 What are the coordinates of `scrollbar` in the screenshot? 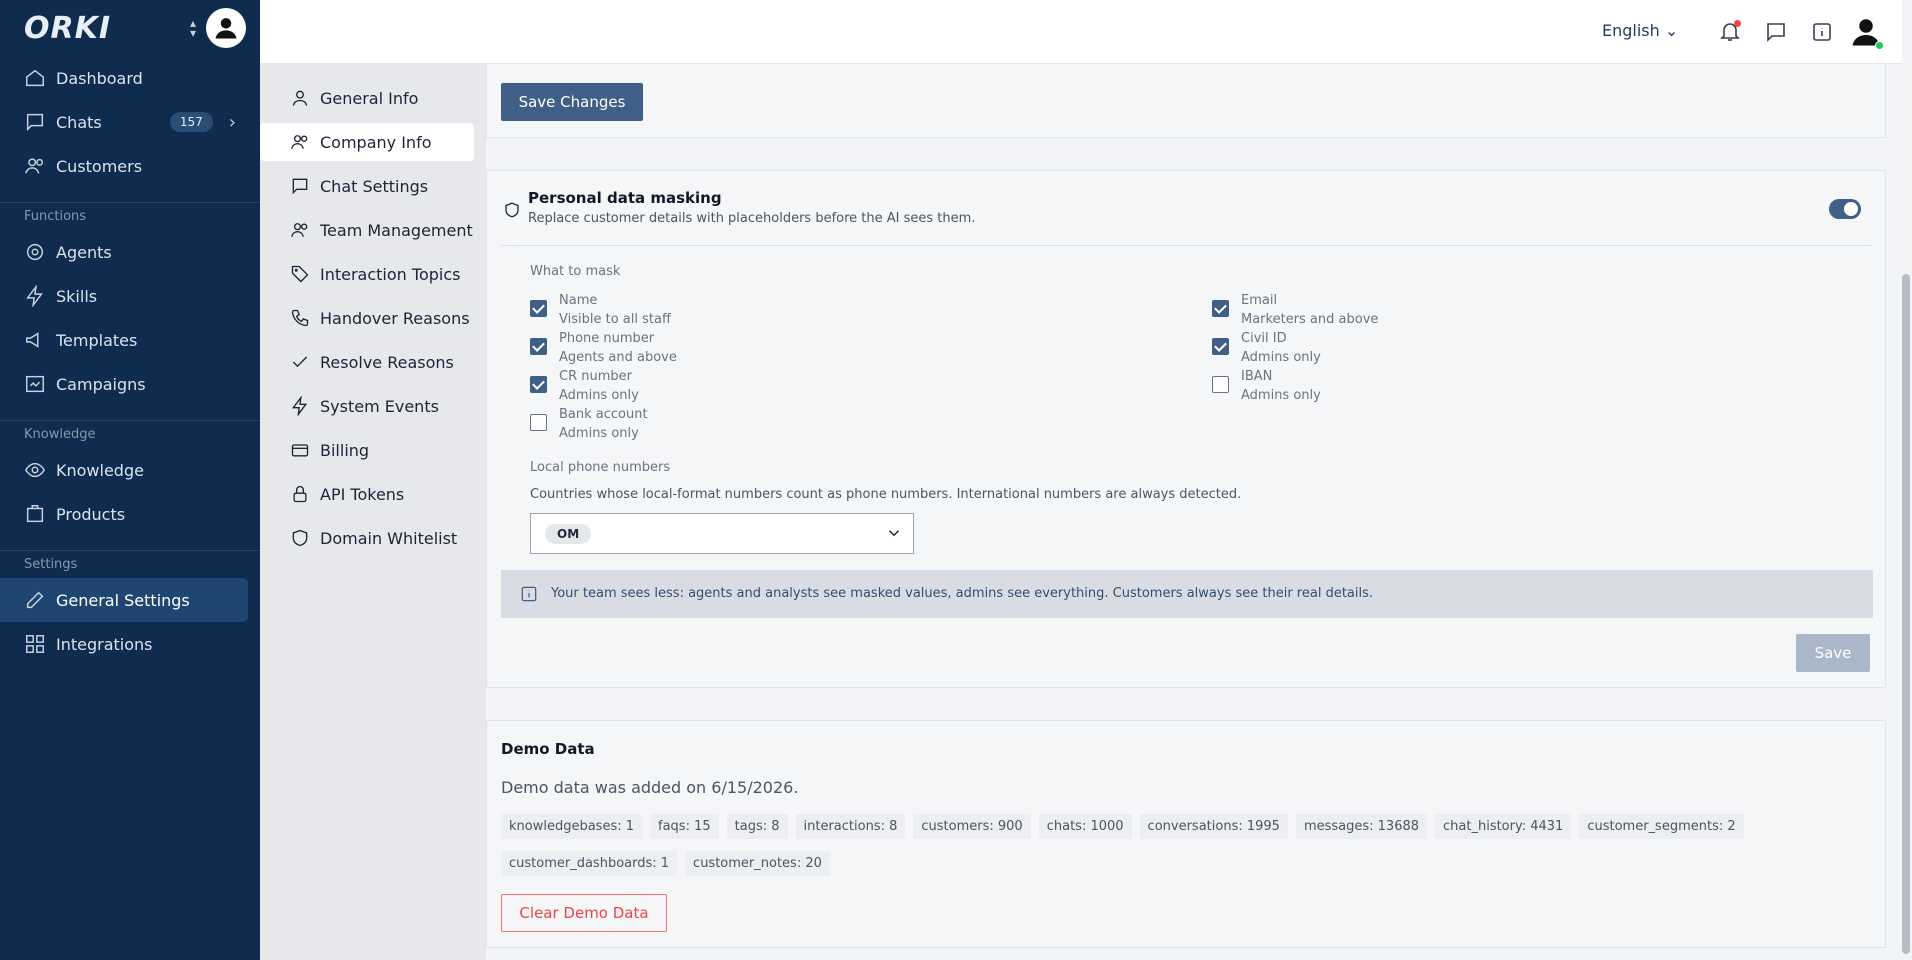 It's located at (1906, 512).